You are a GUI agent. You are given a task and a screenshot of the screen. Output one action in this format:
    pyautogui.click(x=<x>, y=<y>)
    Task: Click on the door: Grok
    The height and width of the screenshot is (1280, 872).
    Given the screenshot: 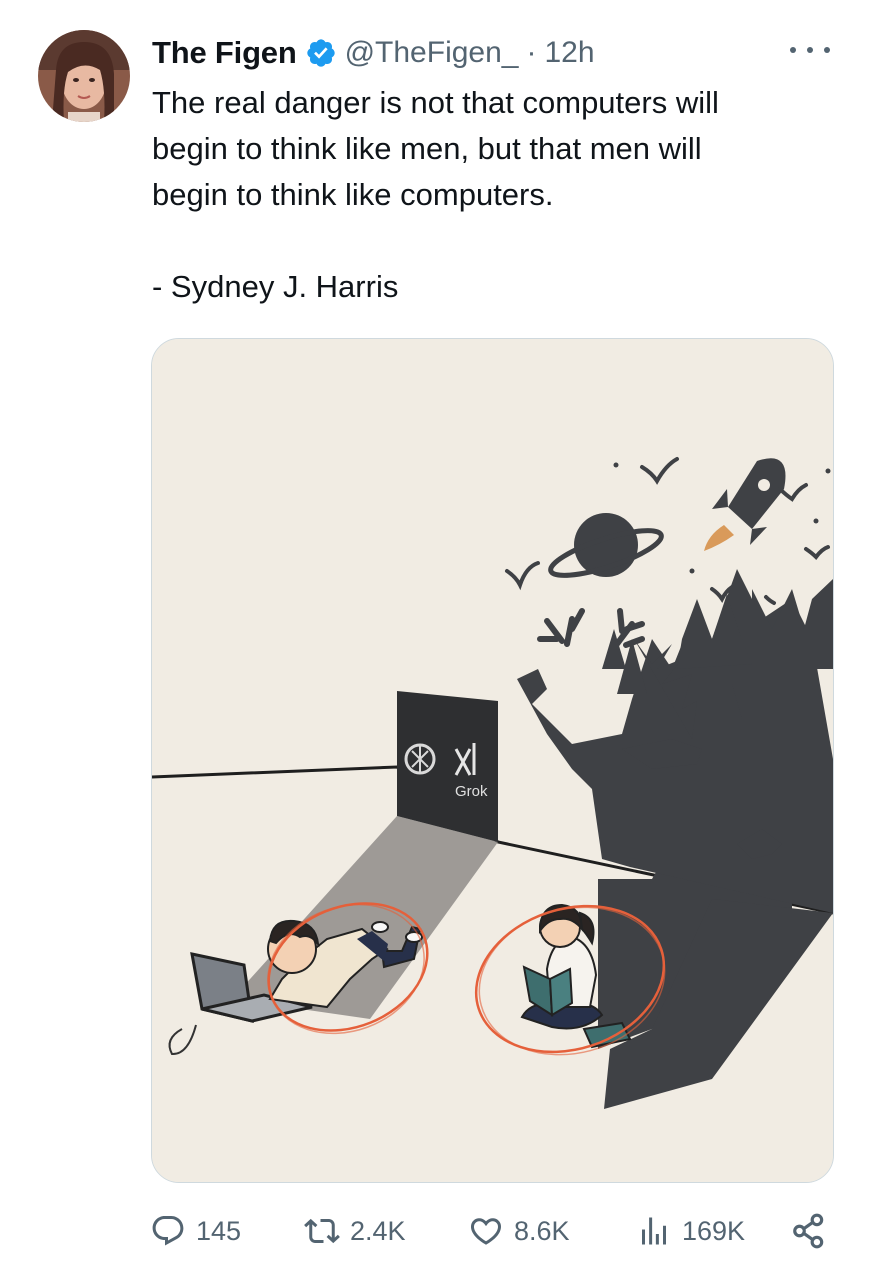 What is the action you would take?
    pyautogui.click(x=447, y=766)
    